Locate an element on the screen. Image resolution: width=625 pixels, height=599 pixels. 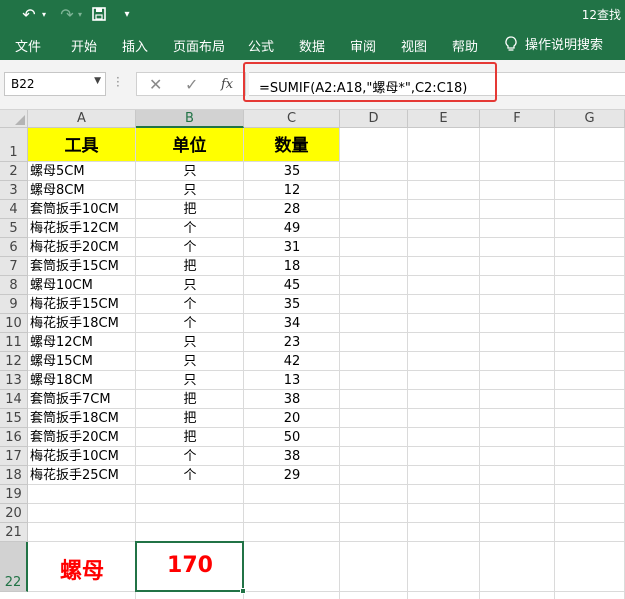
cell-quantity: 31 is located at coordinates (292, 247).